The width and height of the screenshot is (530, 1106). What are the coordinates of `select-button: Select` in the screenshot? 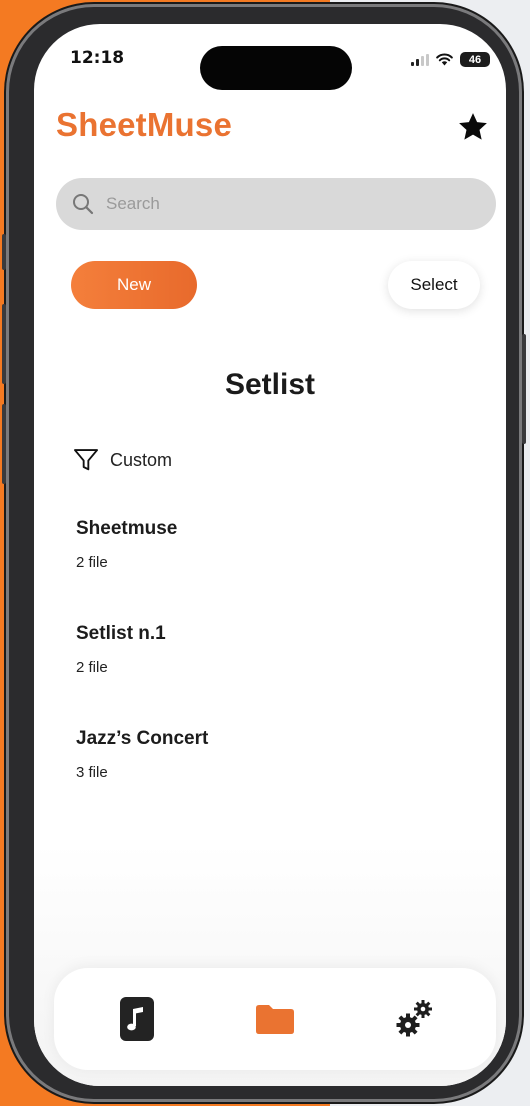 It's located at (434, 285).